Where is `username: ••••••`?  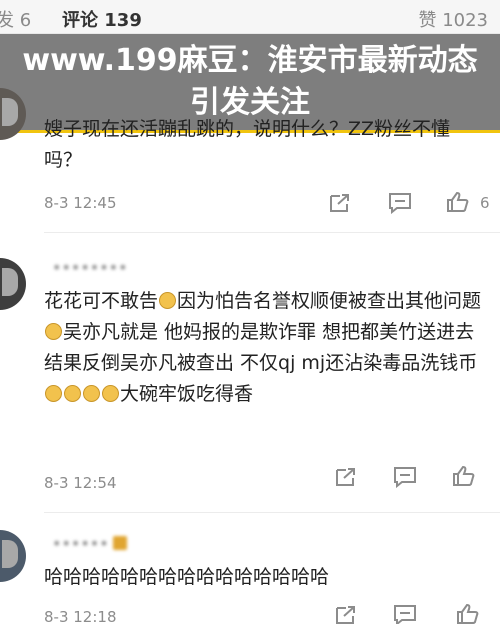
username: •••••• is located at coordinates (89, 543).